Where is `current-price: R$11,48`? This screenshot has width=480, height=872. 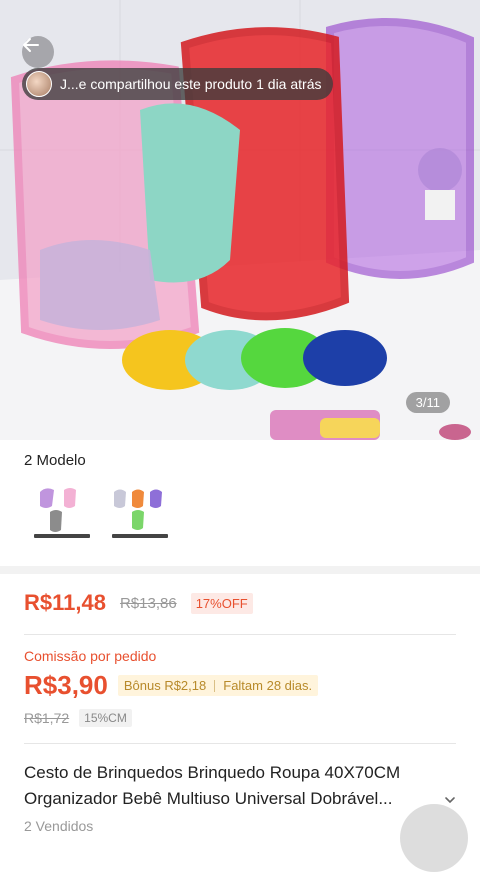 current-price: R$11,48 is located at coordinates (65, 602).